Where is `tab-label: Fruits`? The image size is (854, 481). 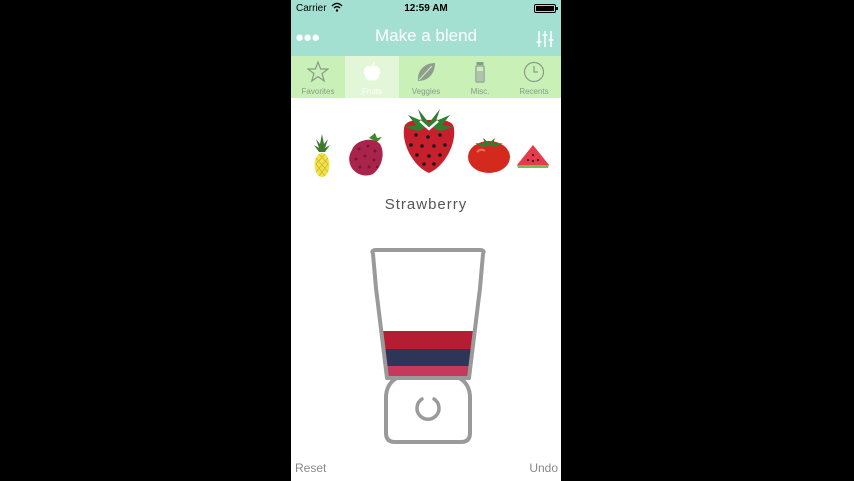
tab-label: Fruits is located at coordinates (372, 91).